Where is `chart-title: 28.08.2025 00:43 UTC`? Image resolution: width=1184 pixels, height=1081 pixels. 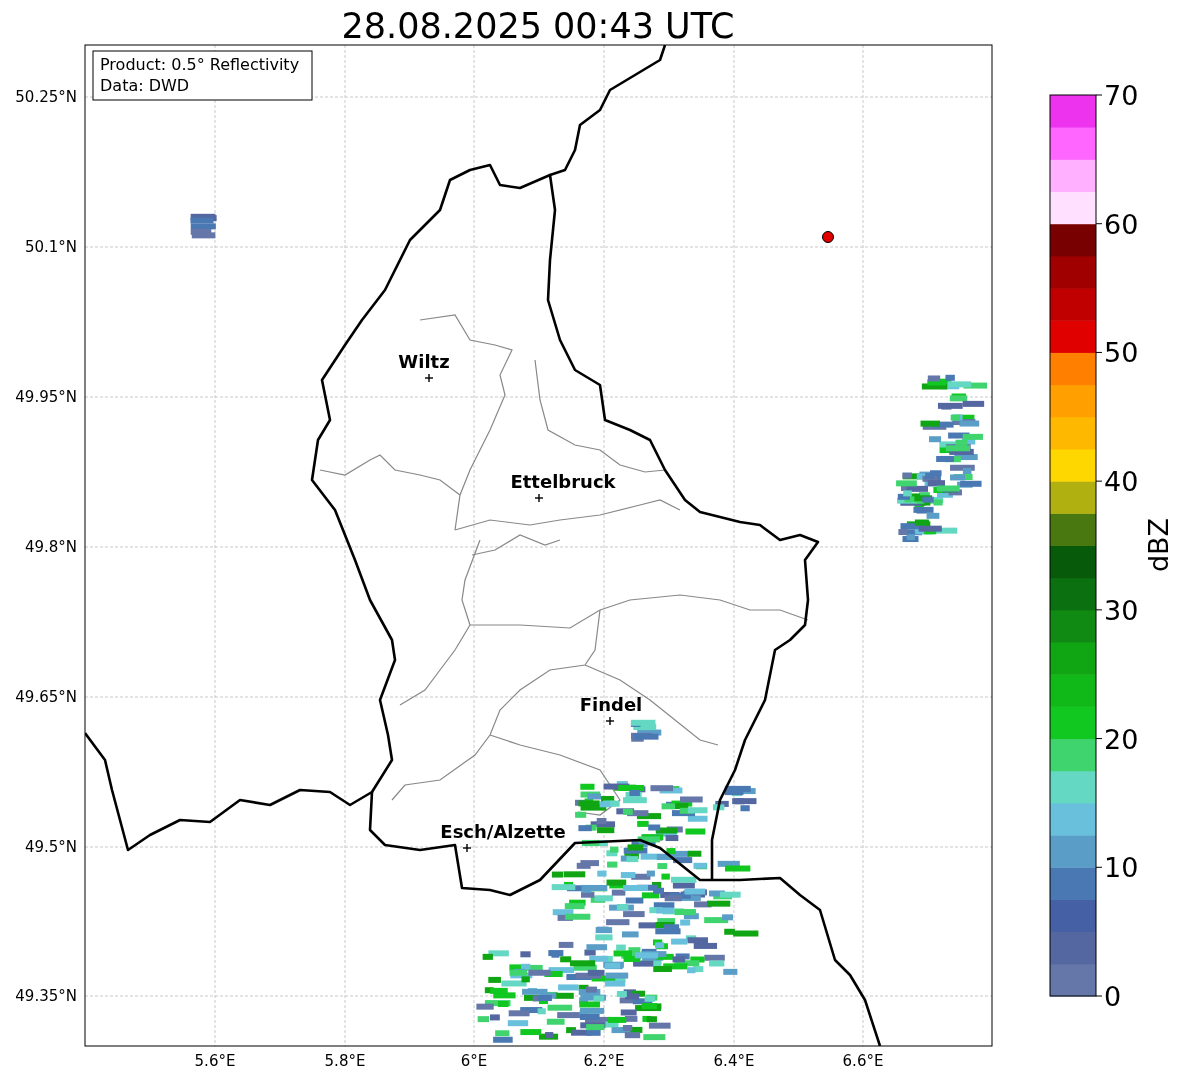
chart-title: 28.08.2025 00:43 UTC is located at coordinates (538, 26).